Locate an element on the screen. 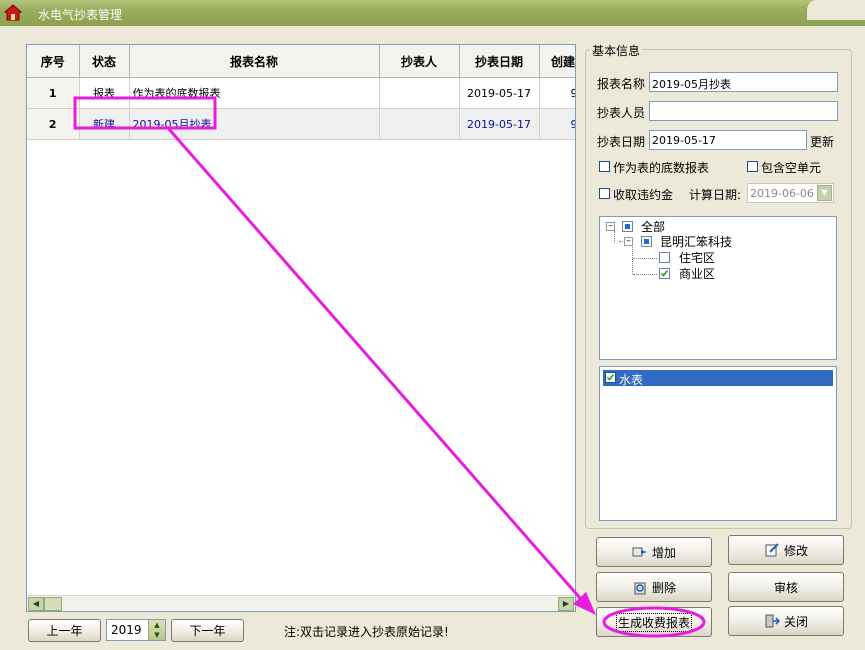 The image size is (865, 650). col-header-status: 状态 is located at coordinates (104, 61).